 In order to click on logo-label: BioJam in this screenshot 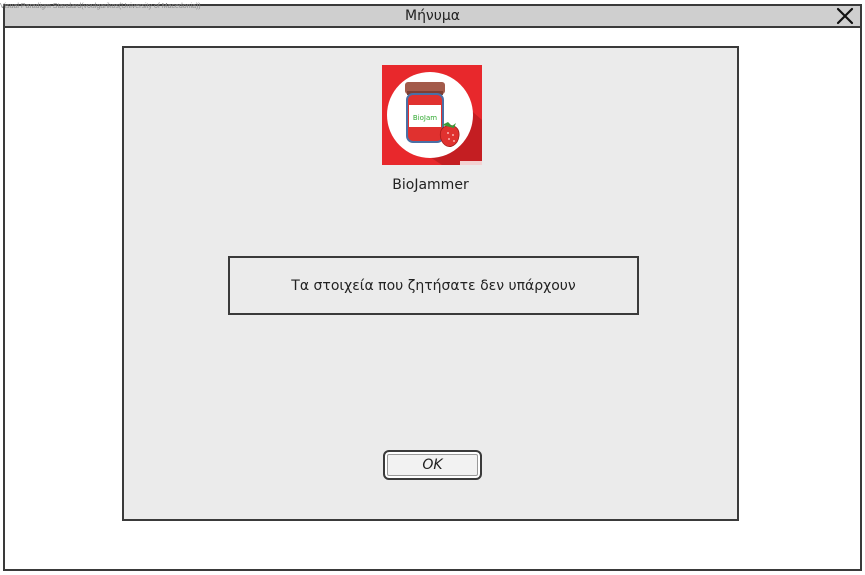, I will do `click(425, 118)`.